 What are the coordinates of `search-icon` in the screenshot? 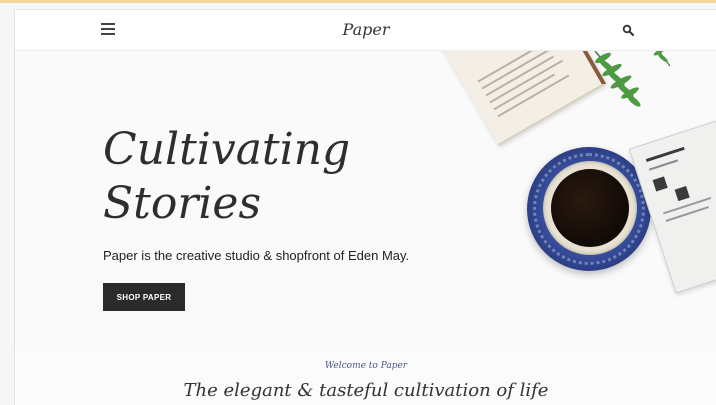 It's located at (629, 31).